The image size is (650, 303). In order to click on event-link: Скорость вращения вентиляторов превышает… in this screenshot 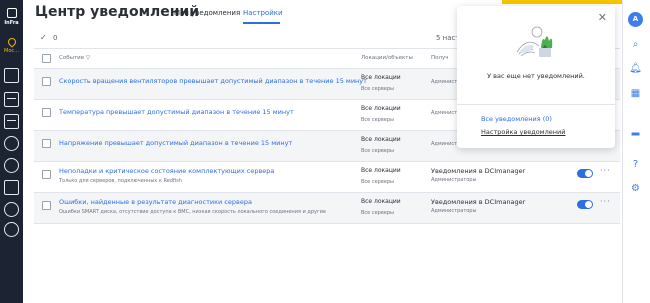, I will do `click(213, 81)`.